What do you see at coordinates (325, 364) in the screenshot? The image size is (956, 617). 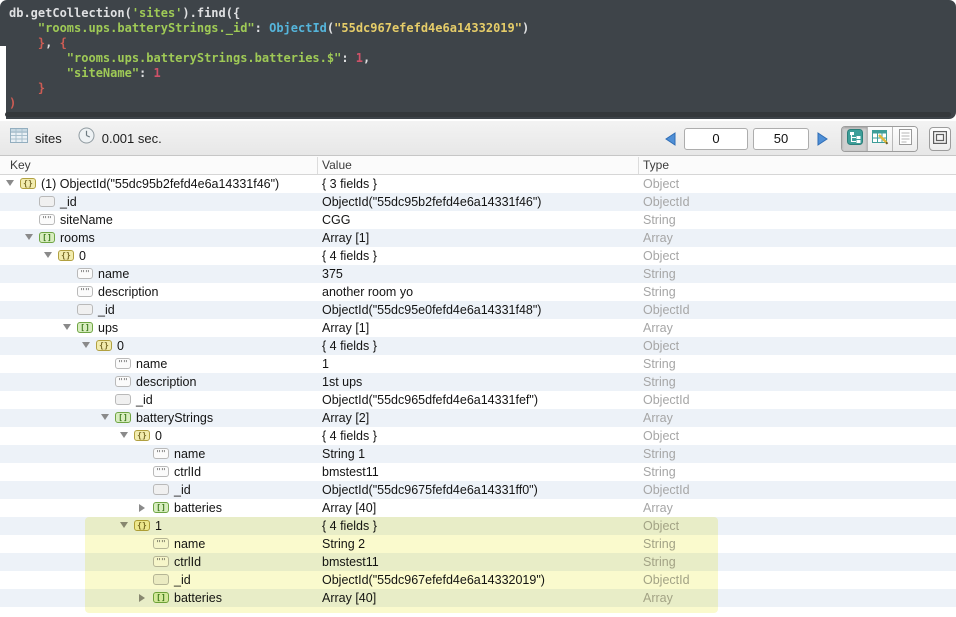 I see `row-value: 1` at bounding box center [325, 364].